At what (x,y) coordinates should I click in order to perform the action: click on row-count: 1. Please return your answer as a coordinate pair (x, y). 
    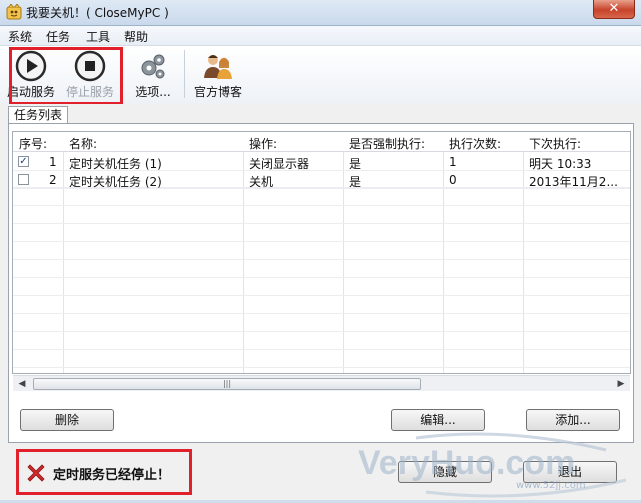
    Looking at the image, I should click on (453, 162).